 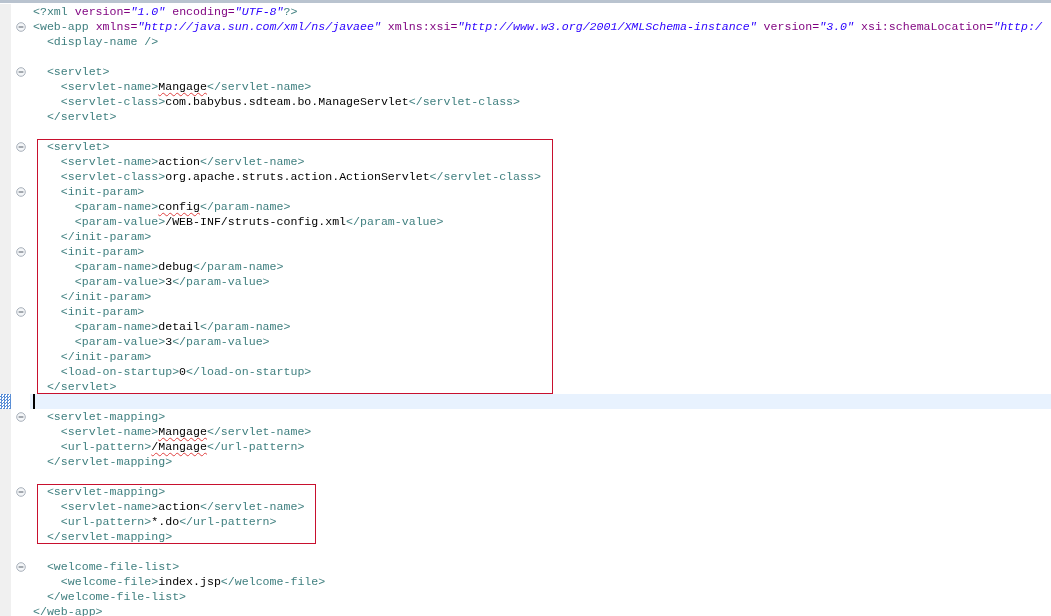 What do you see at coordinates (607, 26) in the screenshot?
I see `attribute-value: "http://www.w3.org/2001/XMLSchema-instance"` at bounding box center [607, 26].